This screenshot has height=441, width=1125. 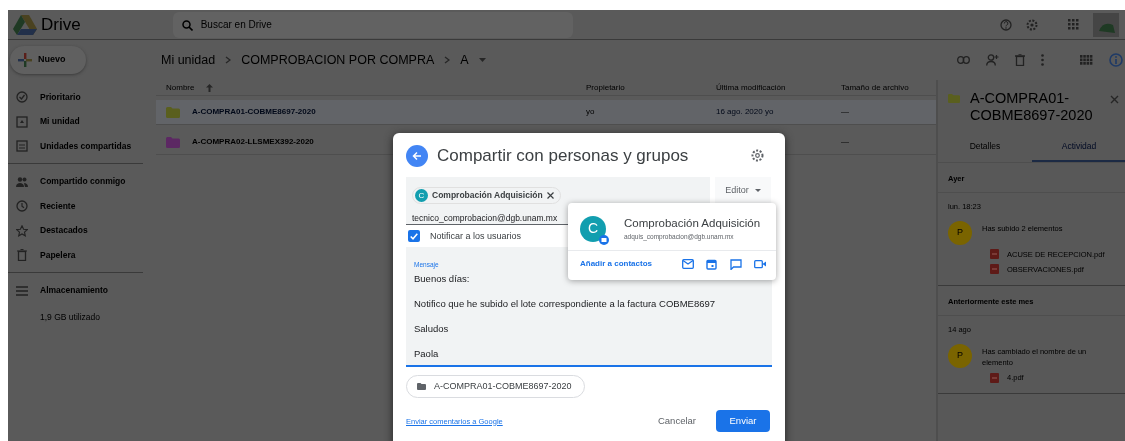 What do you see at coordinates (80, 121) in the screenshot?
I see `sidebar-item: Mi unidad` at bounding box center [80, 121].